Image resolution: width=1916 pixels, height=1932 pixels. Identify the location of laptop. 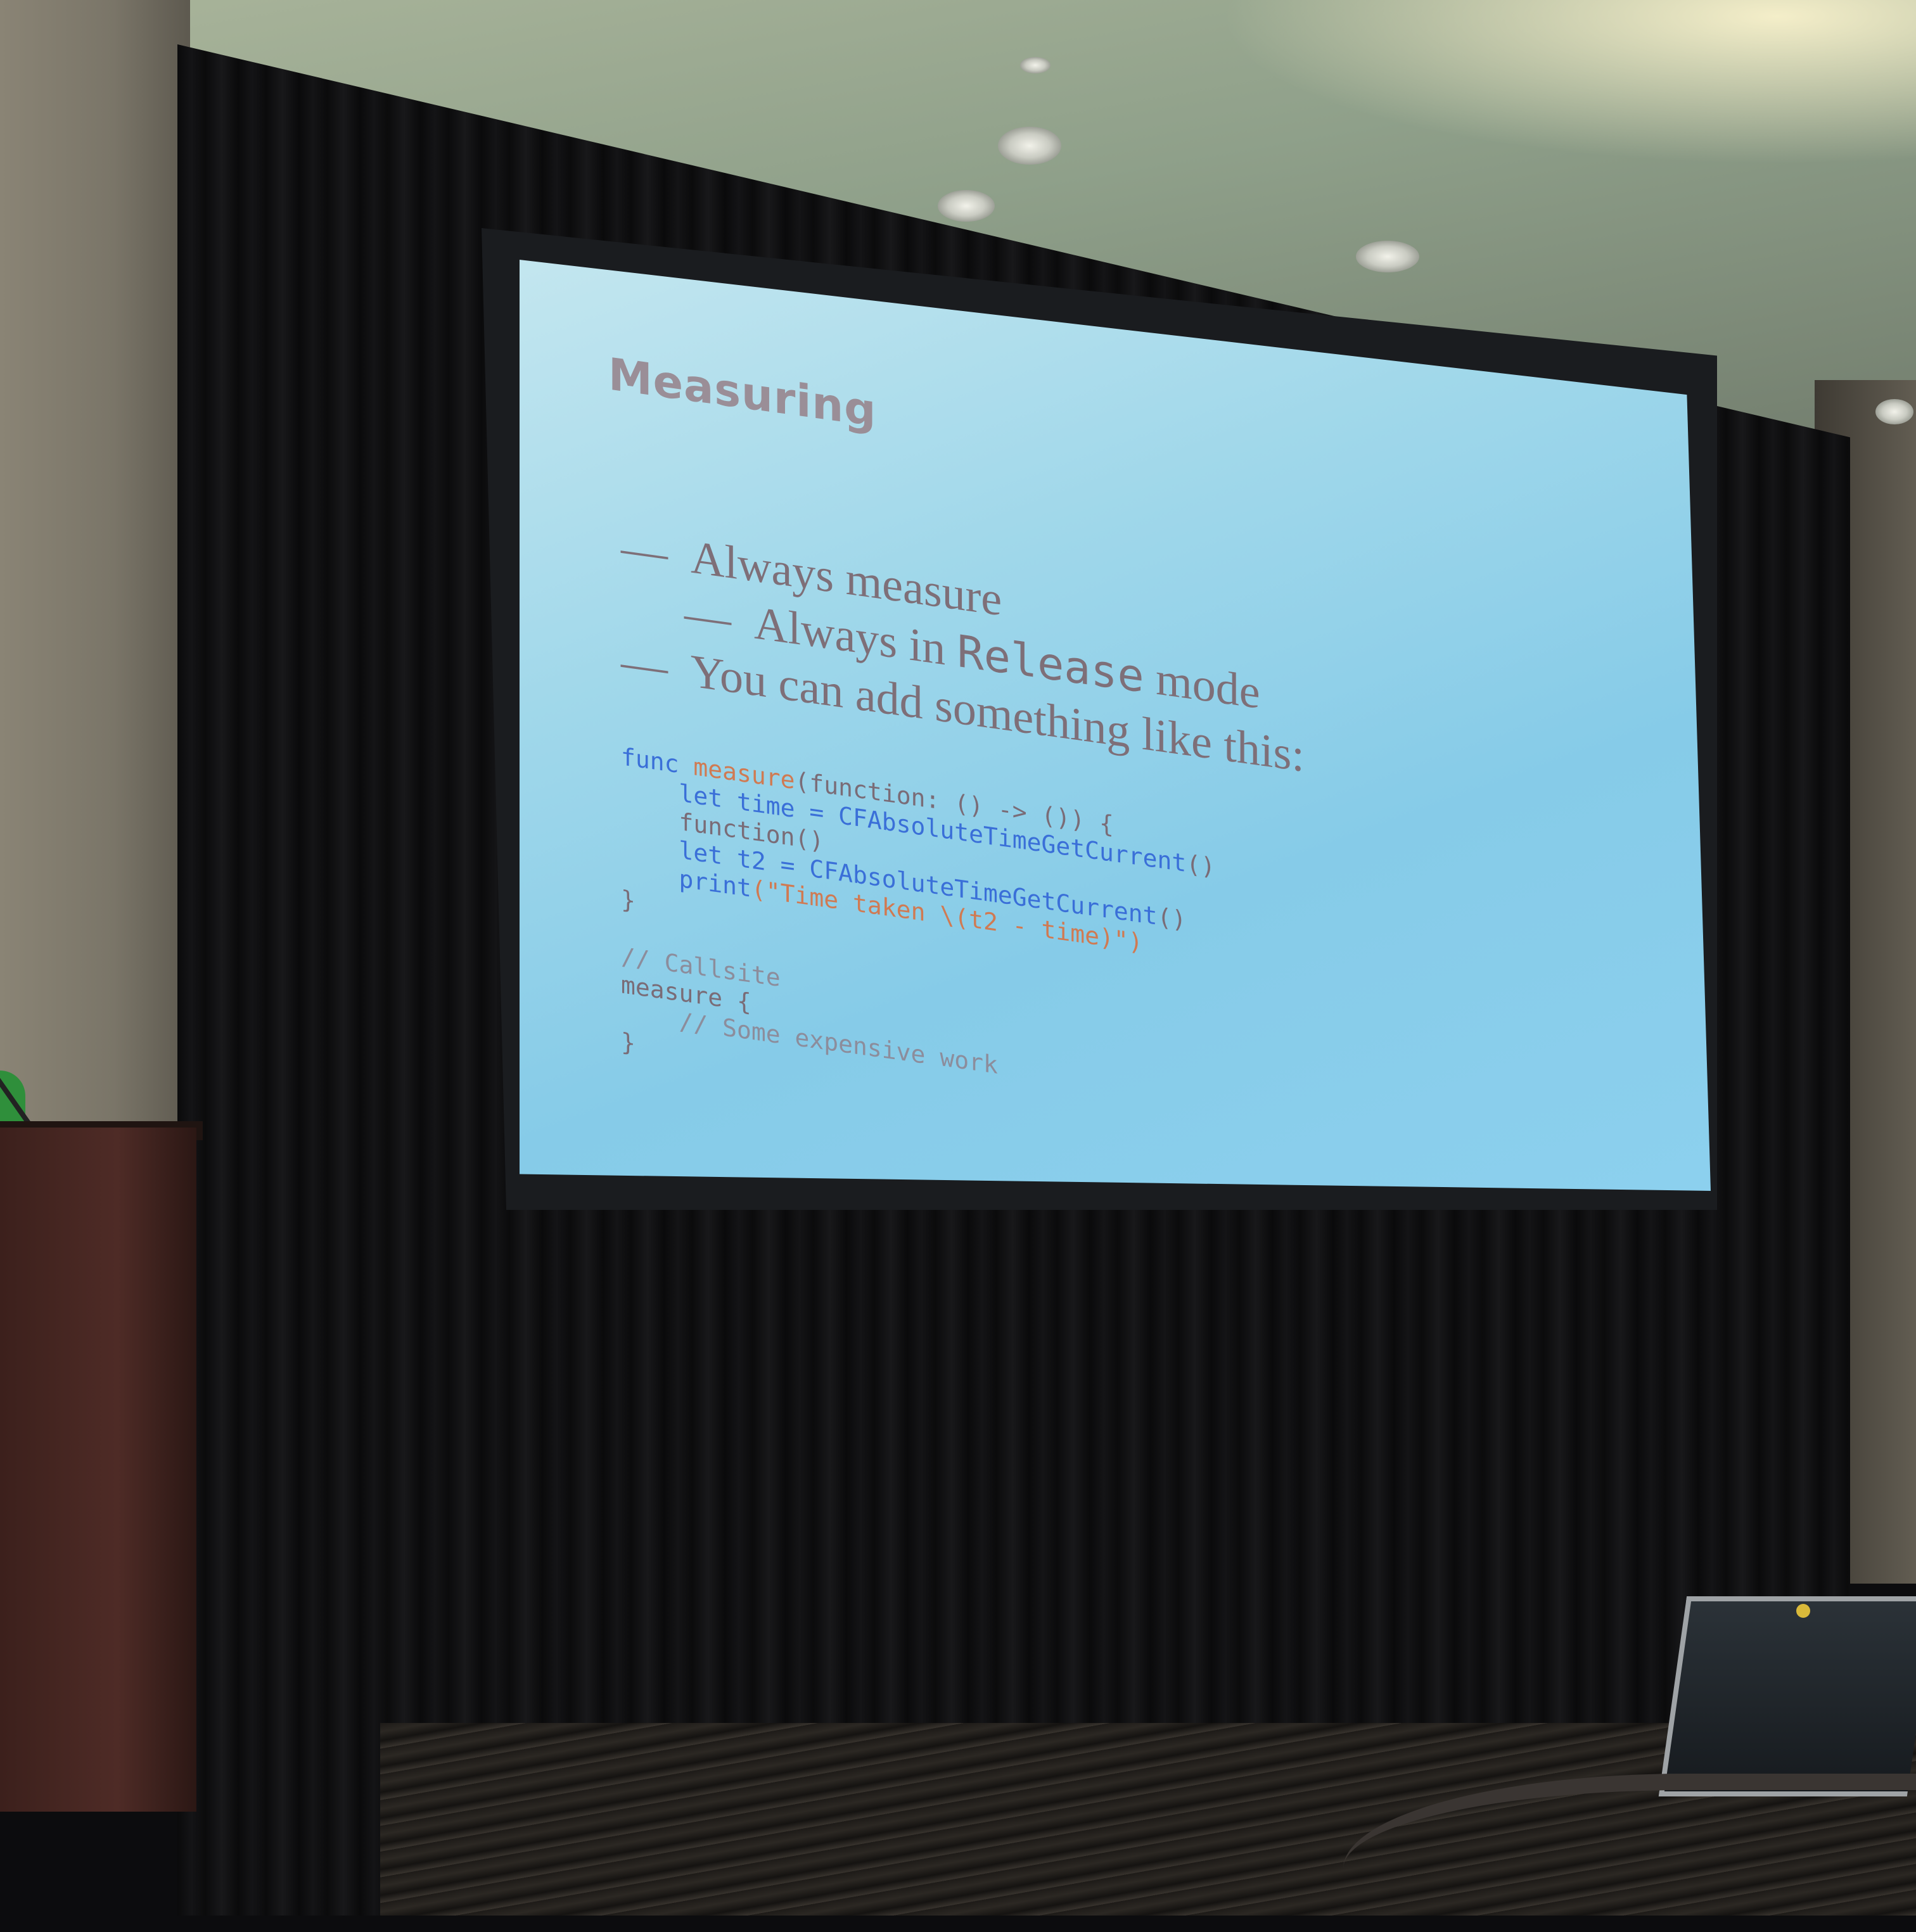
(1787, 1696).